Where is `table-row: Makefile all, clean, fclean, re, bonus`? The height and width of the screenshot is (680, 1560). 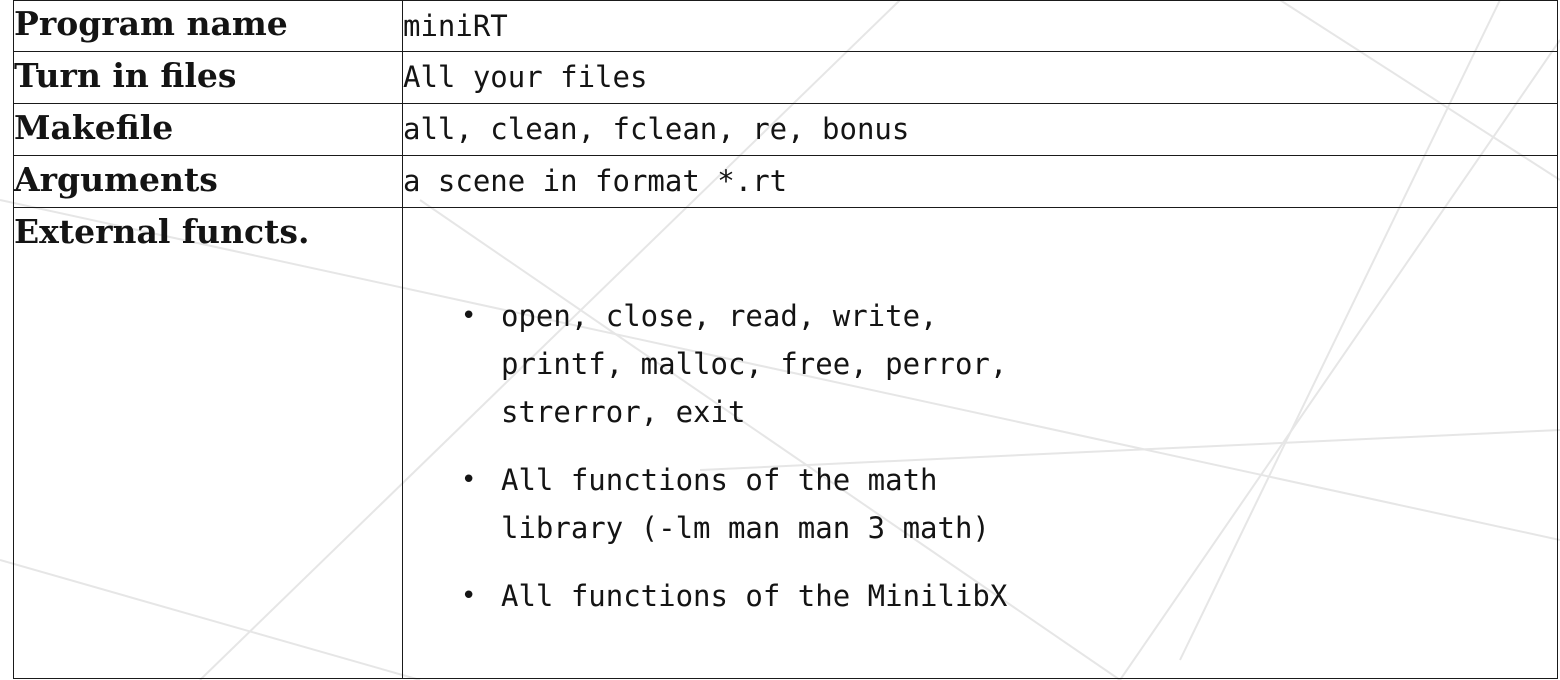 table-row: Makefile all, clean, fclean, re, bonus is located at coordinates (785, 129).